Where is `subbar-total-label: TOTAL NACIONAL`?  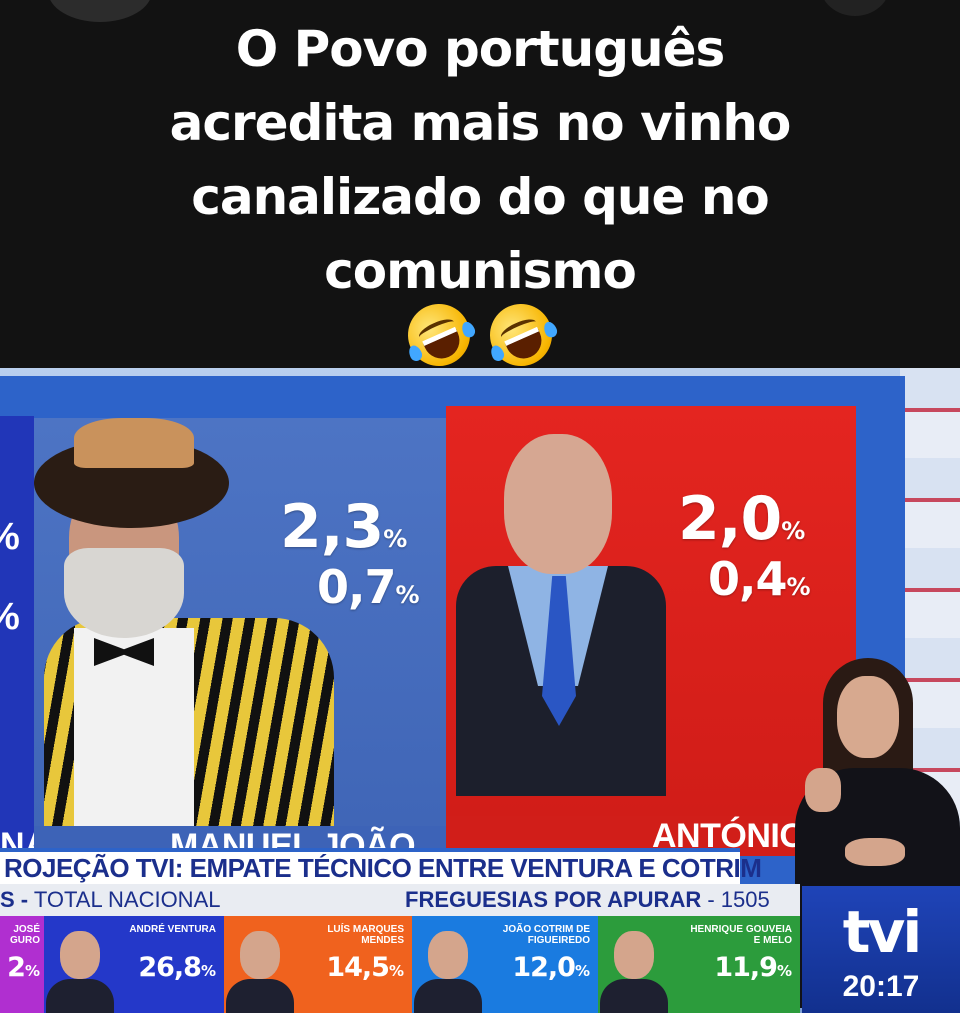 subbar-total-label: TOTAL NACIONAL is located at coordinates (127, 899).